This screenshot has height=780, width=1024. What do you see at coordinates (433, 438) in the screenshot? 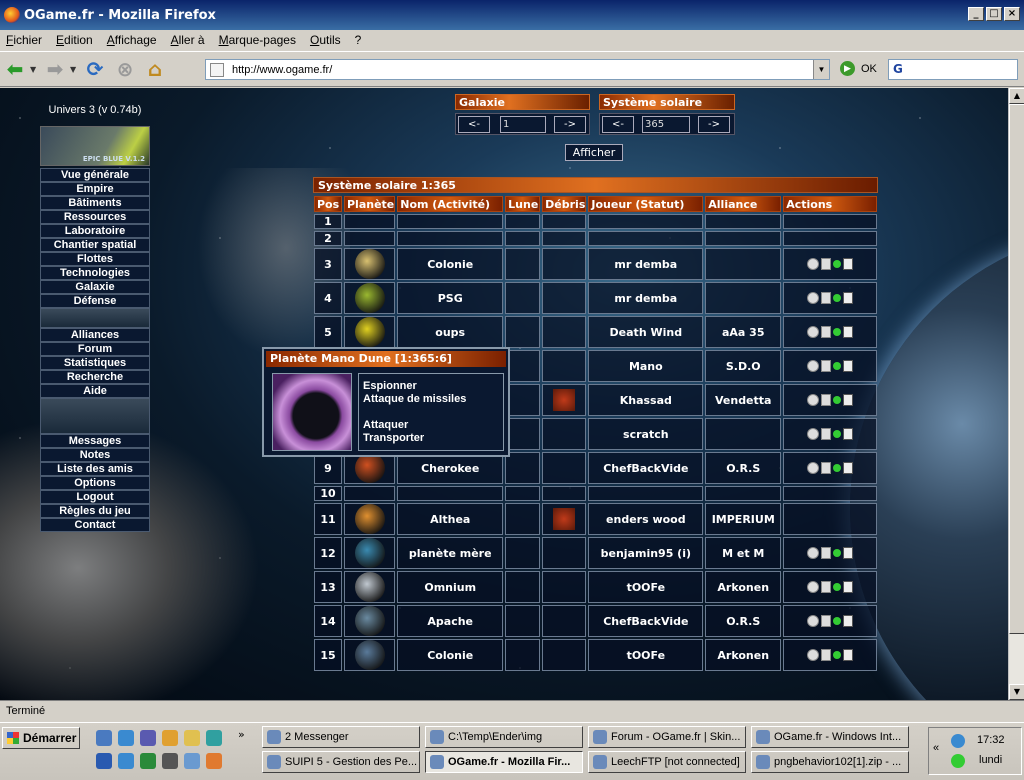
I see `popup-action-transporter: Transporter` at bounding box center [433, 438].